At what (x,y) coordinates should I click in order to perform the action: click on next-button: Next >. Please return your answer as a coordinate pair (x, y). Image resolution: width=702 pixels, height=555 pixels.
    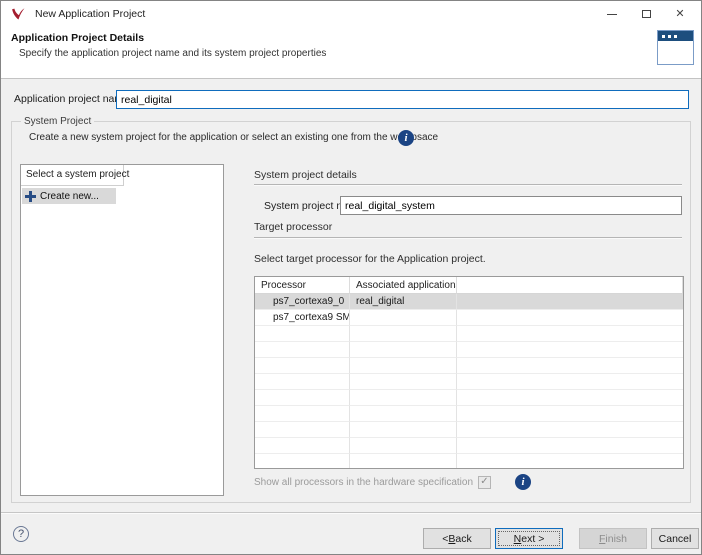
    Looking at the image, I should click on (529, 538).